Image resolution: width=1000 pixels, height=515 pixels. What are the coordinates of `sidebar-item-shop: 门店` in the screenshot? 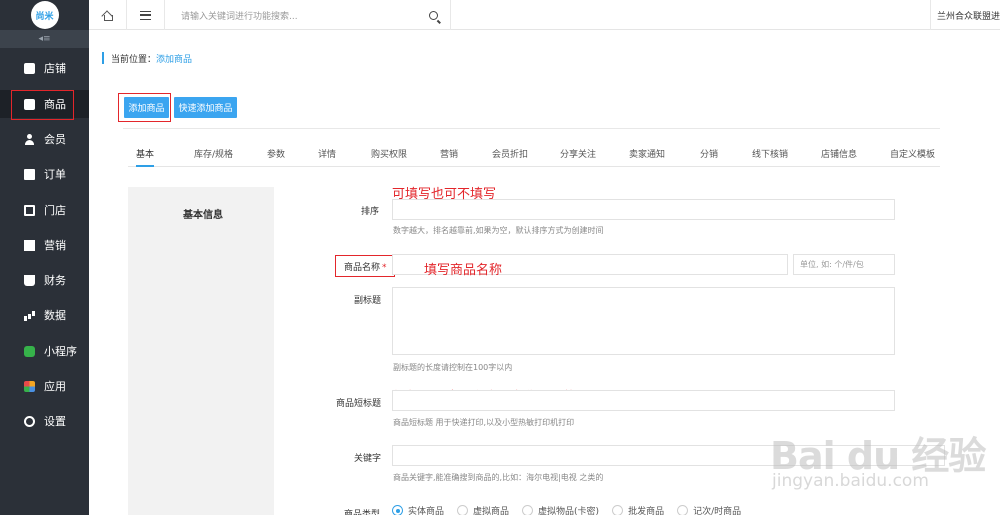 It's located at (44, 210).